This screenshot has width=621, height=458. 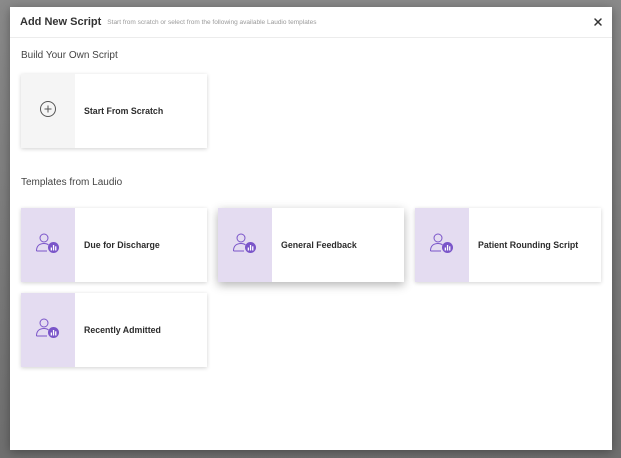 What do you see at coordinates (61, 22) in the screenshot?
I see `modal-title: Add New Script` at bounding box center [61, 22].